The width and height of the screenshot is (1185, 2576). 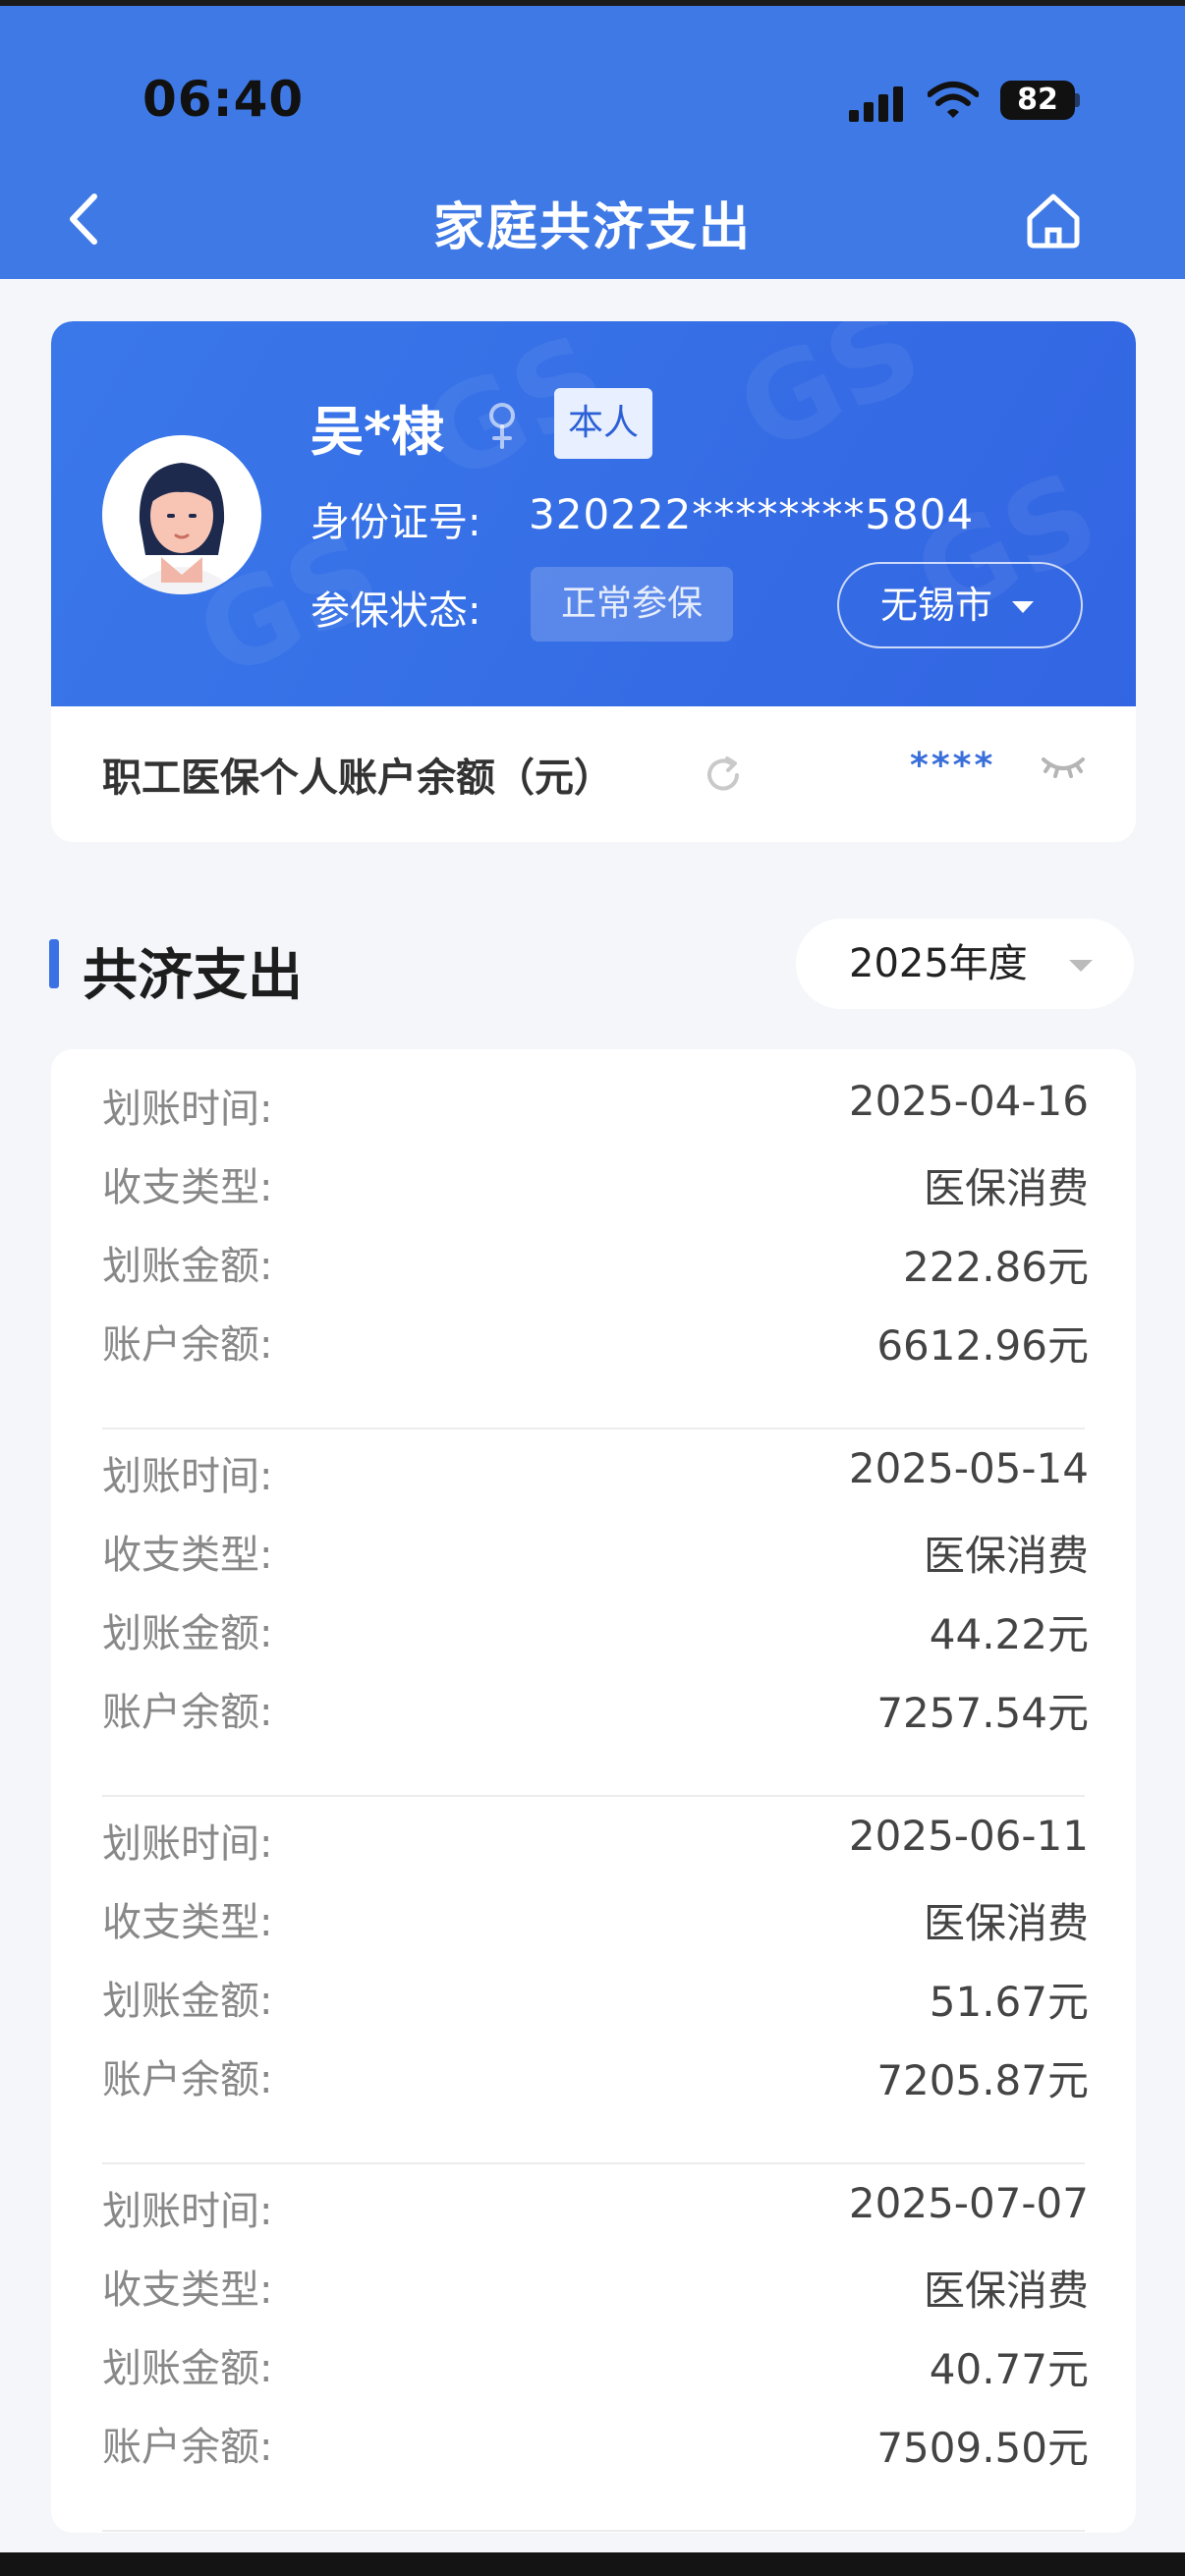 What do you see at coordinates (594, 1475) in the screenshot?
I see `record-row: 划账时间: 2025-05-14` at bounding box center [594, 1475].